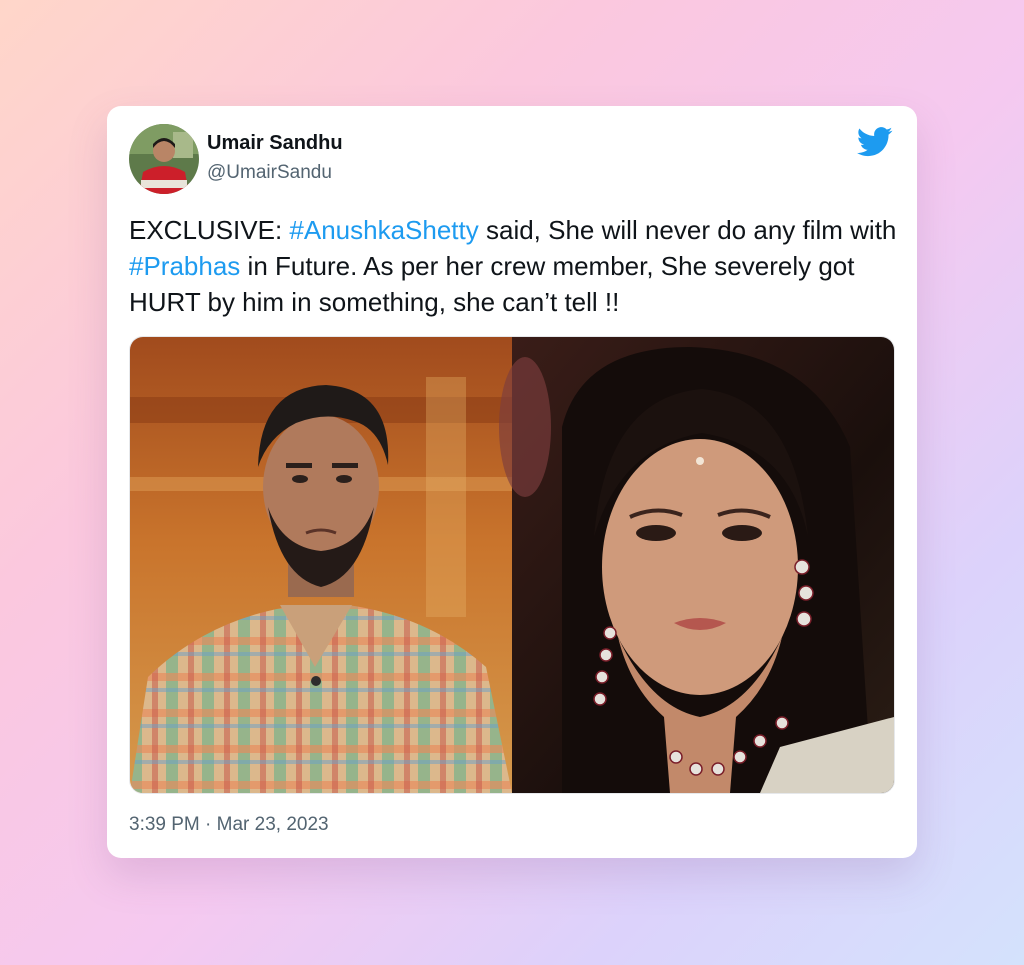  What do you see at coordinates (275, 143) in the screenshot?
I see `author-display-name: Umair Sandhu` at bounding box center [275, 143].